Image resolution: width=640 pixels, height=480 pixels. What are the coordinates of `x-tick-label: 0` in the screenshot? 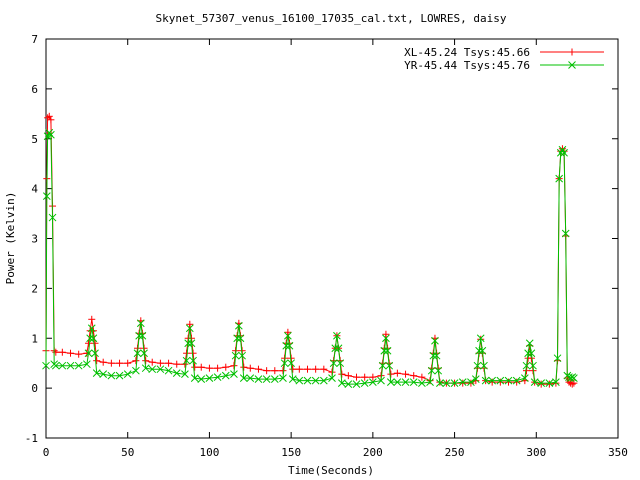 It's located at (46, 452).